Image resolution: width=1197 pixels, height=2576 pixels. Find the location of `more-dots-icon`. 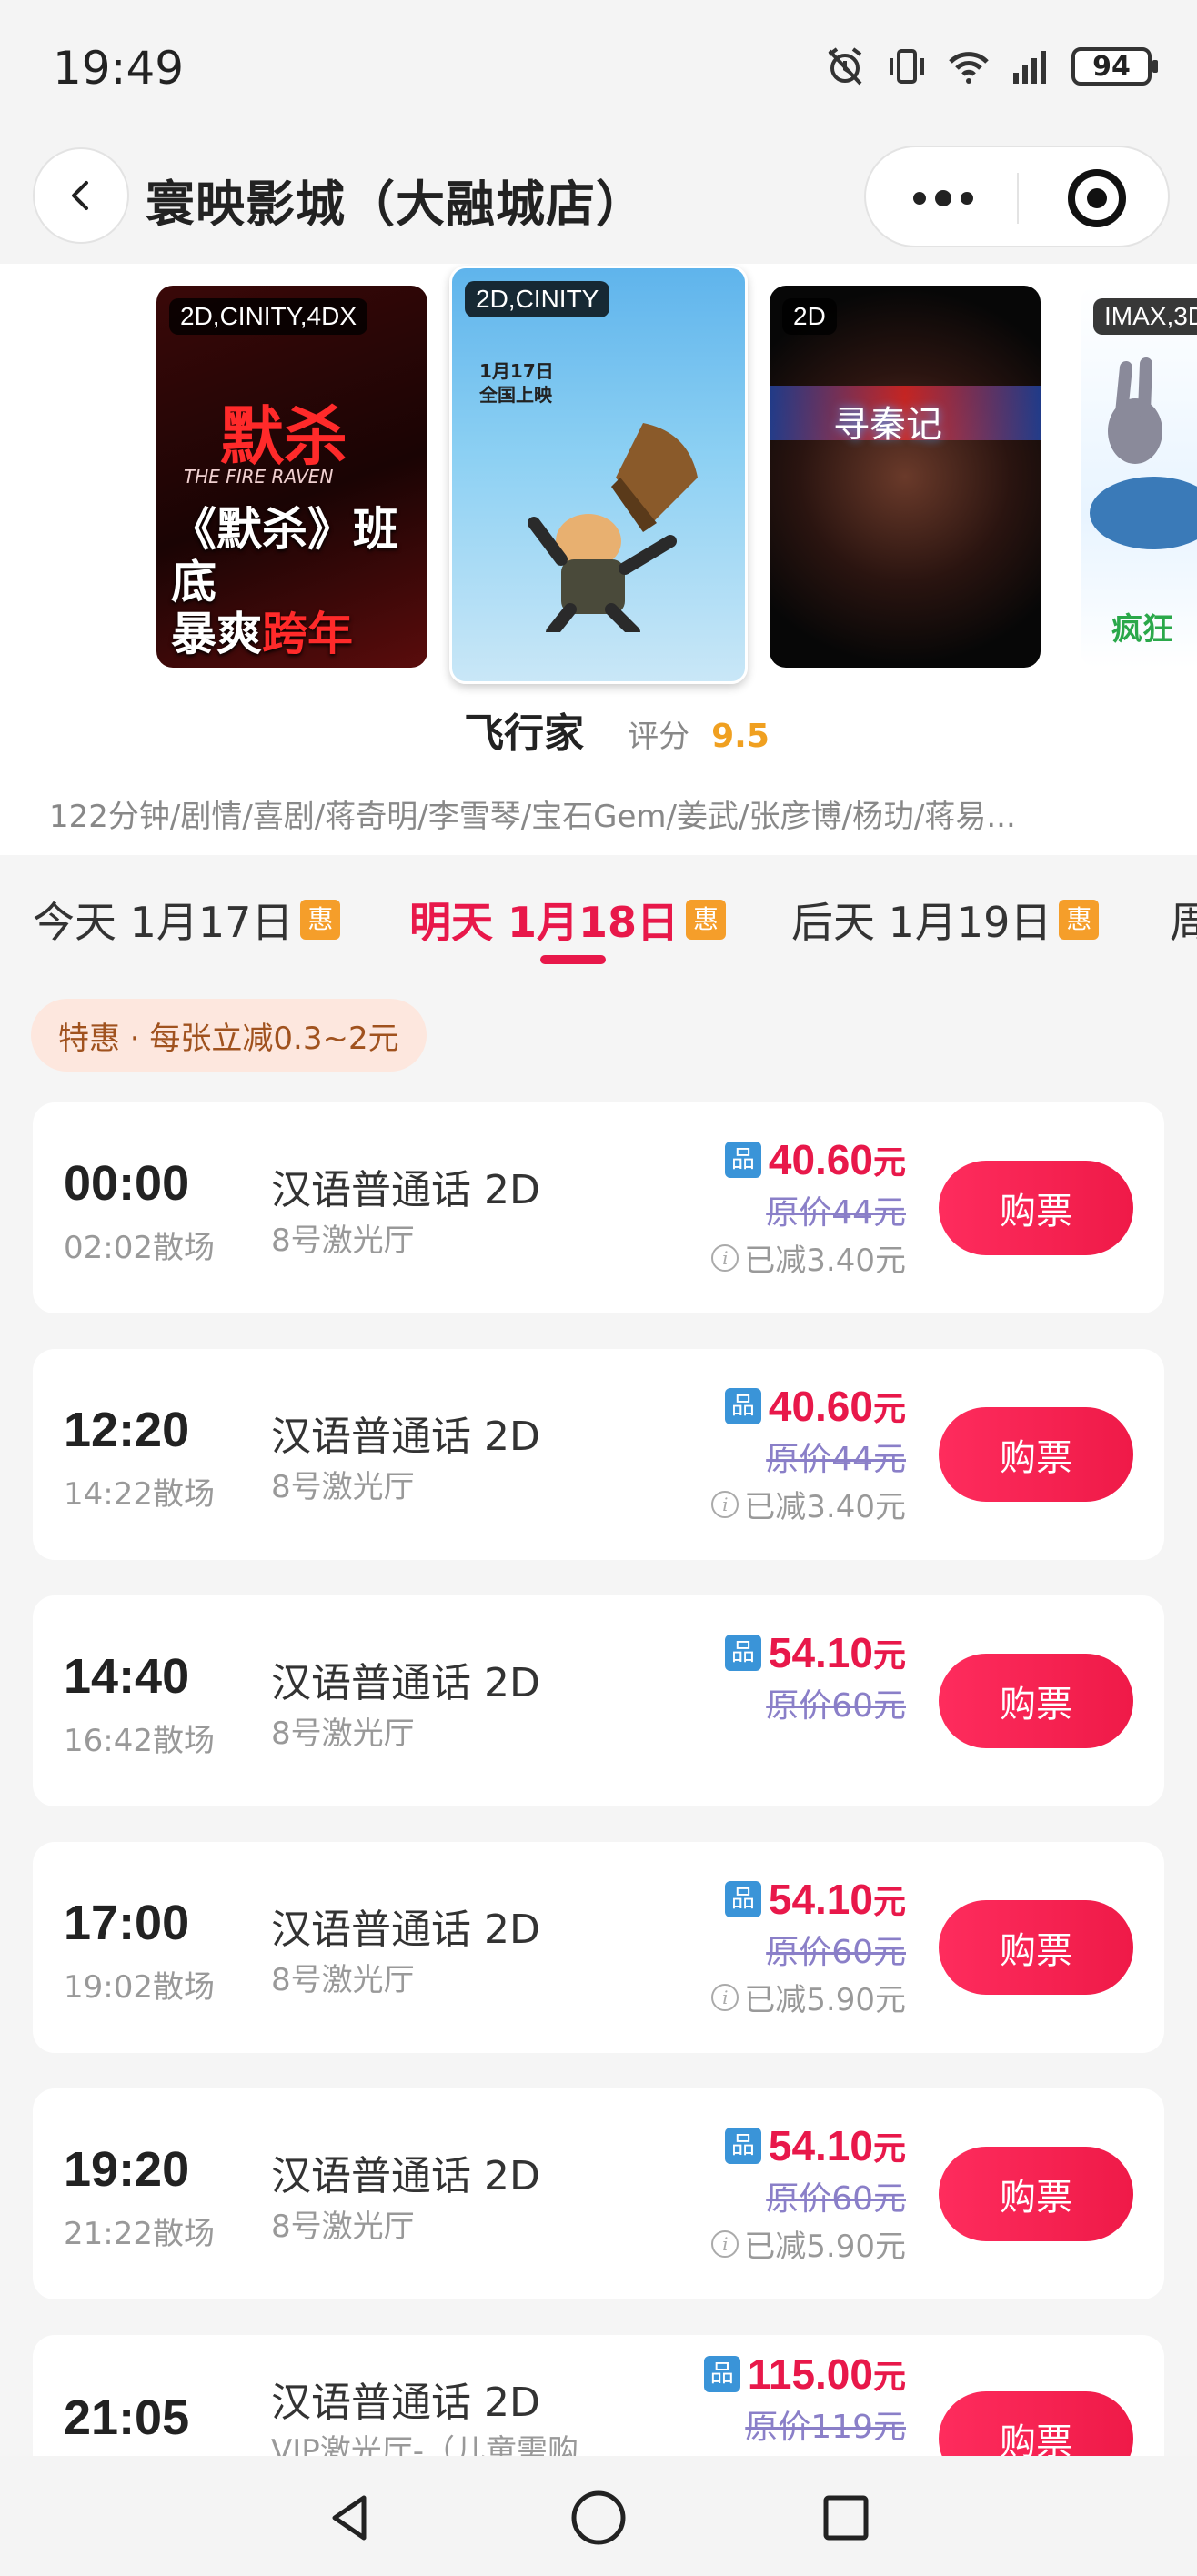

more-dots-icon is located at coordinates (919, 198).